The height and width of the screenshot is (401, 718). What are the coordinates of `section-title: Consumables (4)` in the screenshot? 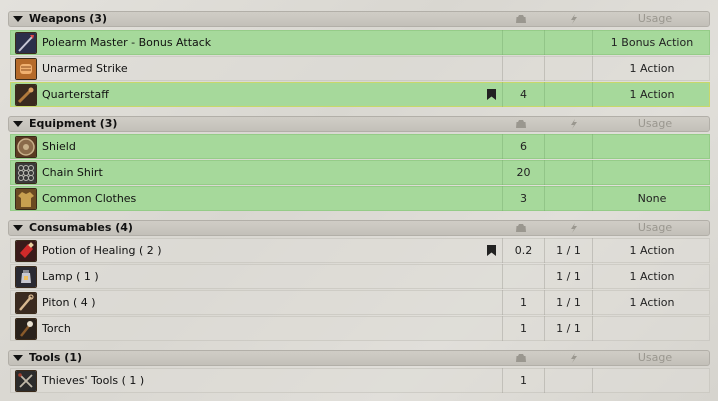 It's located at (81, 227).